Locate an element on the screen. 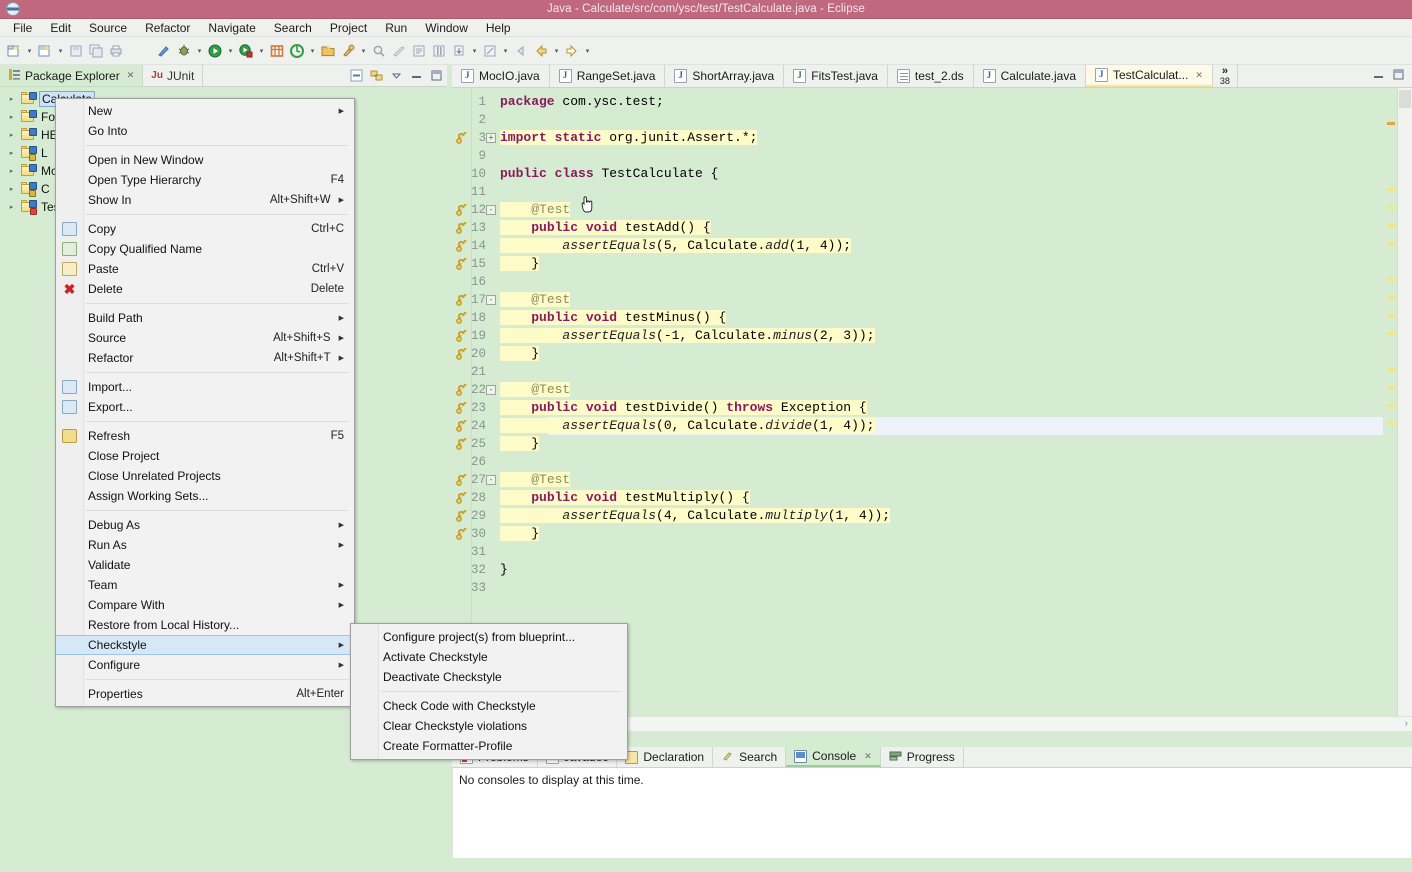 The height and width of the screenshot is (872, 1412). submenu-item-create-formatter-profile: Create Formatter-Profile is located at coordinates (489, 746).